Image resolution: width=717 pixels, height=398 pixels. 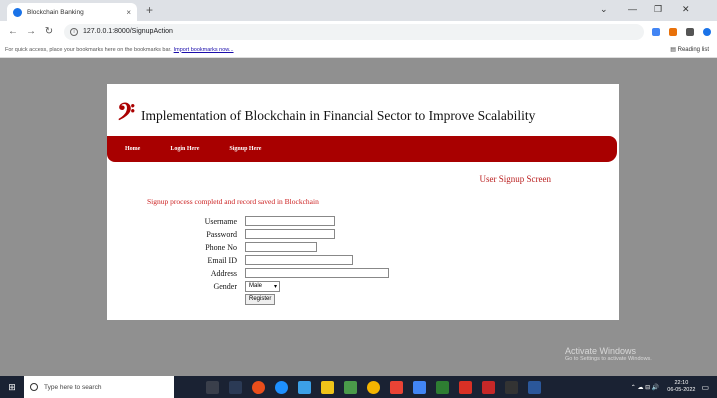 What do you see at coordinates (690, 31) in the screenshot?
I see `puzzle-icon` at bounding box center [690, 31].